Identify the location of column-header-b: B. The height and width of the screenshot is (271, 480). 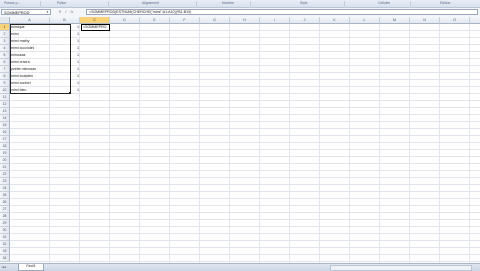
(65, 20).